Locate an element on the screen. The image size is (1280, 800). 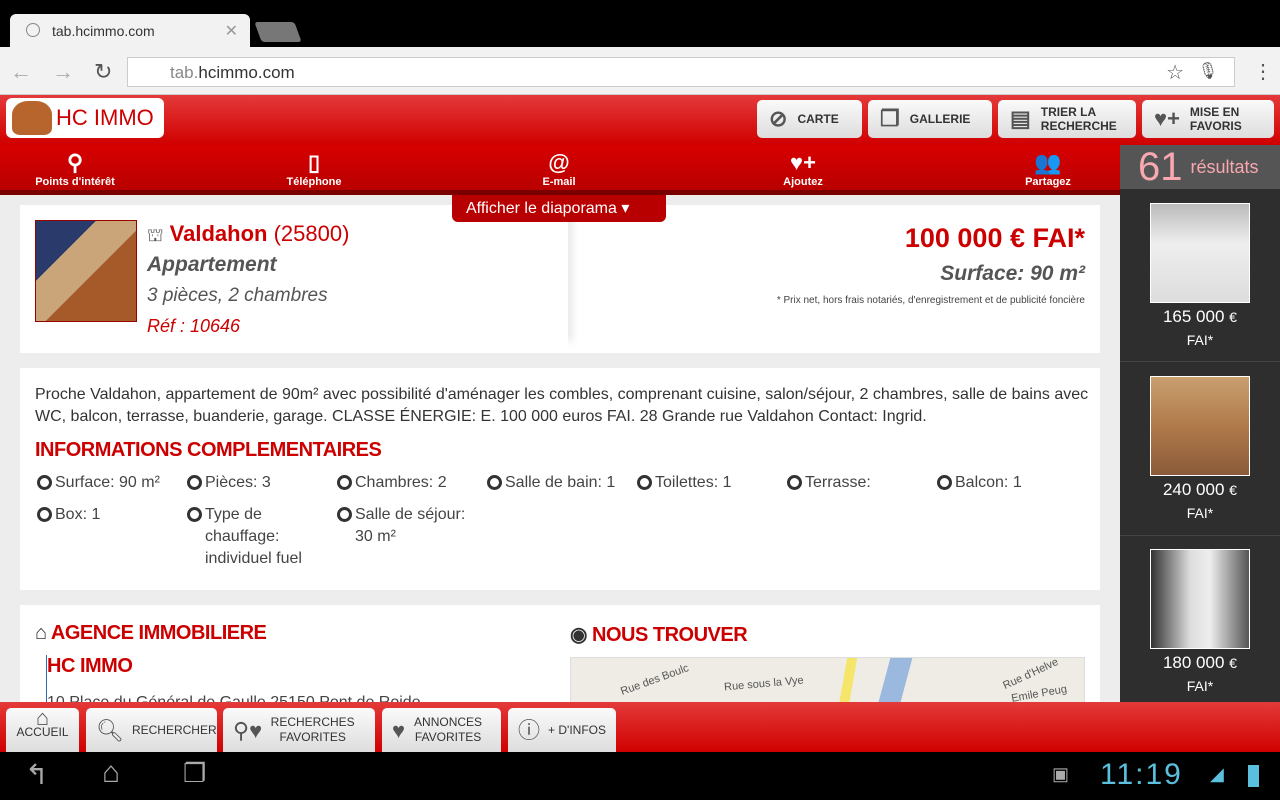
search-tab: 🔍︎ RECHERCHER is located at coordinates (151, 730).